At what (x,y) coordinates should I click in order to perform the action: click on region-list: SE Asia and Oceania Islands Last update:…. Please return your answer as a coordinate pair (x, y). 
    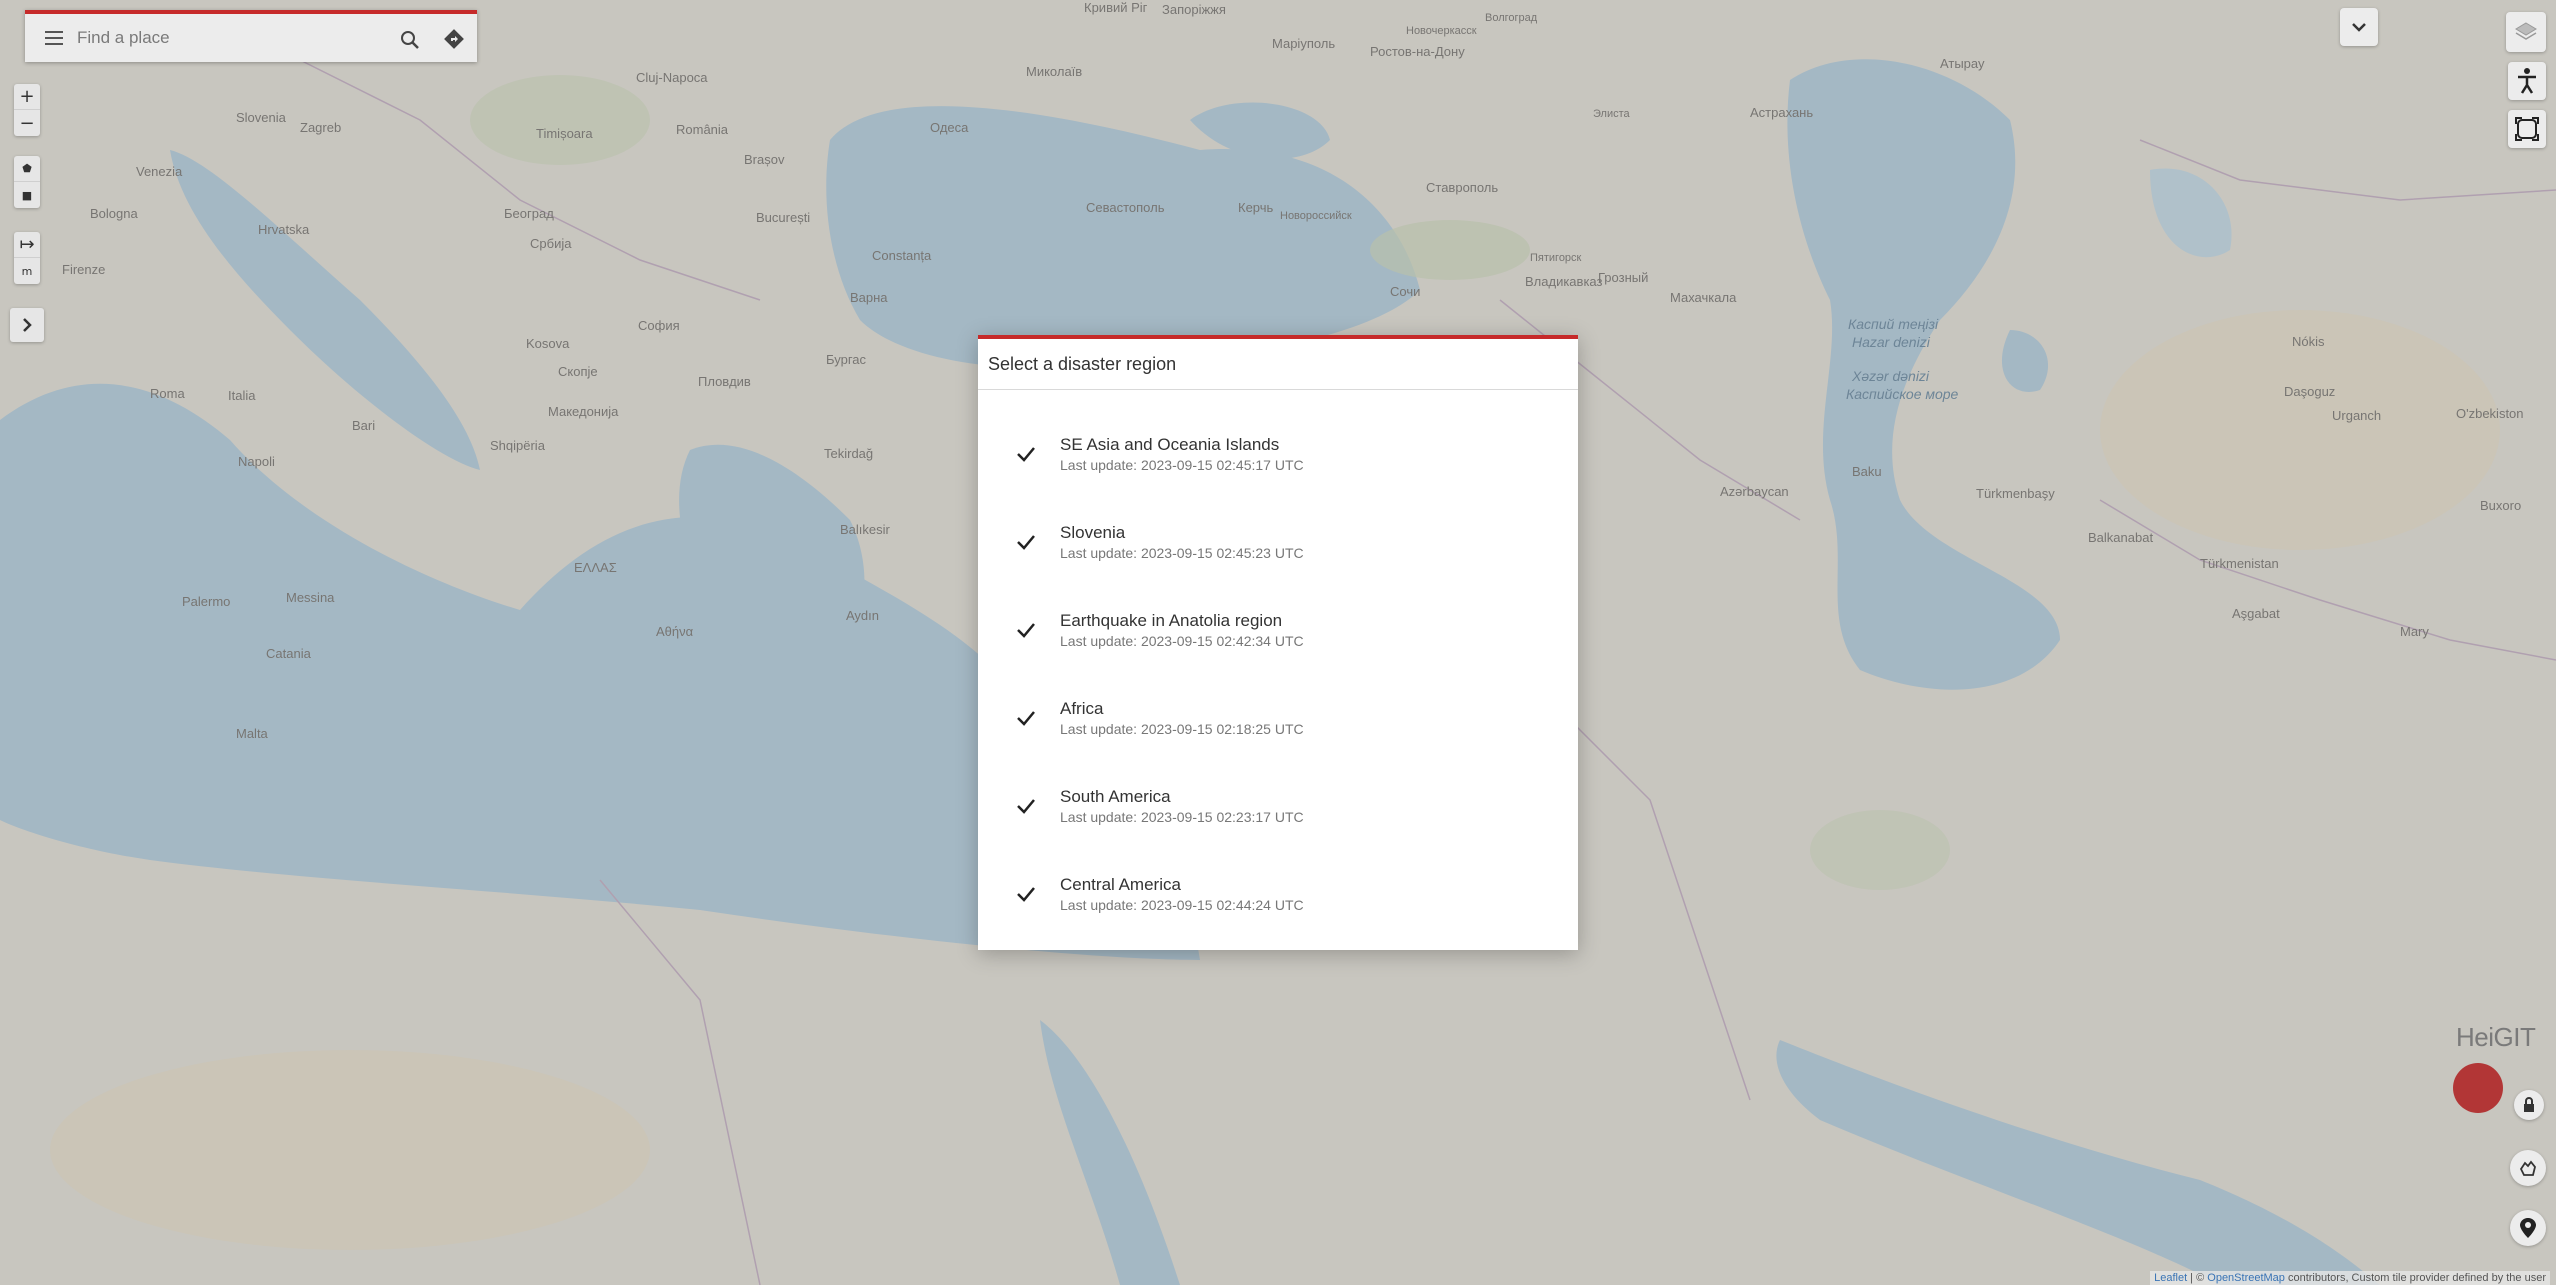
    Looking at the image, I should click on (1278, 664).